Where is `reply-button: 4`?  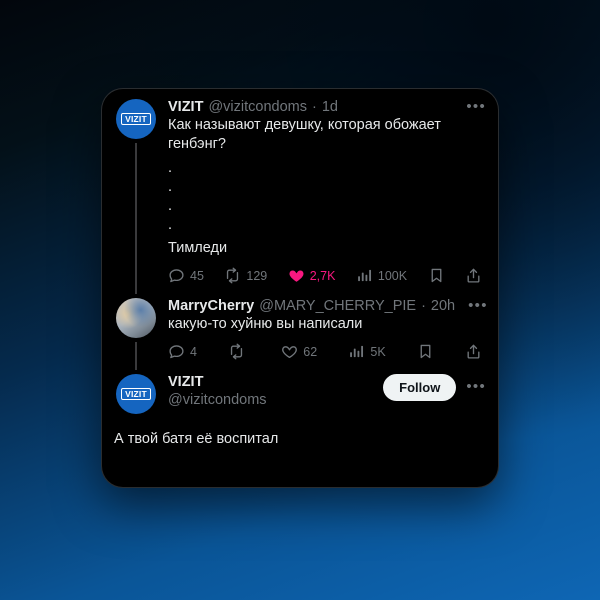
reply-button: 4 is located at coordinates (182, 351).